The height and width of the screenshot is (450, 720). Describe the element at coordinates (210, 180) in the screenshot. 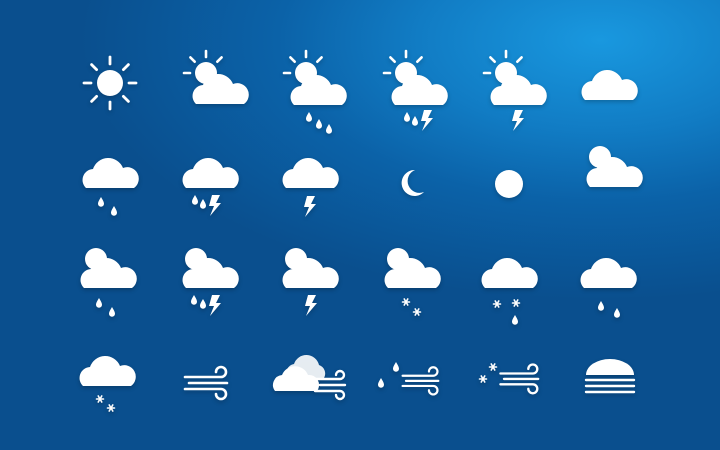

I see `cloud-rain-thunder-icon` at that location.